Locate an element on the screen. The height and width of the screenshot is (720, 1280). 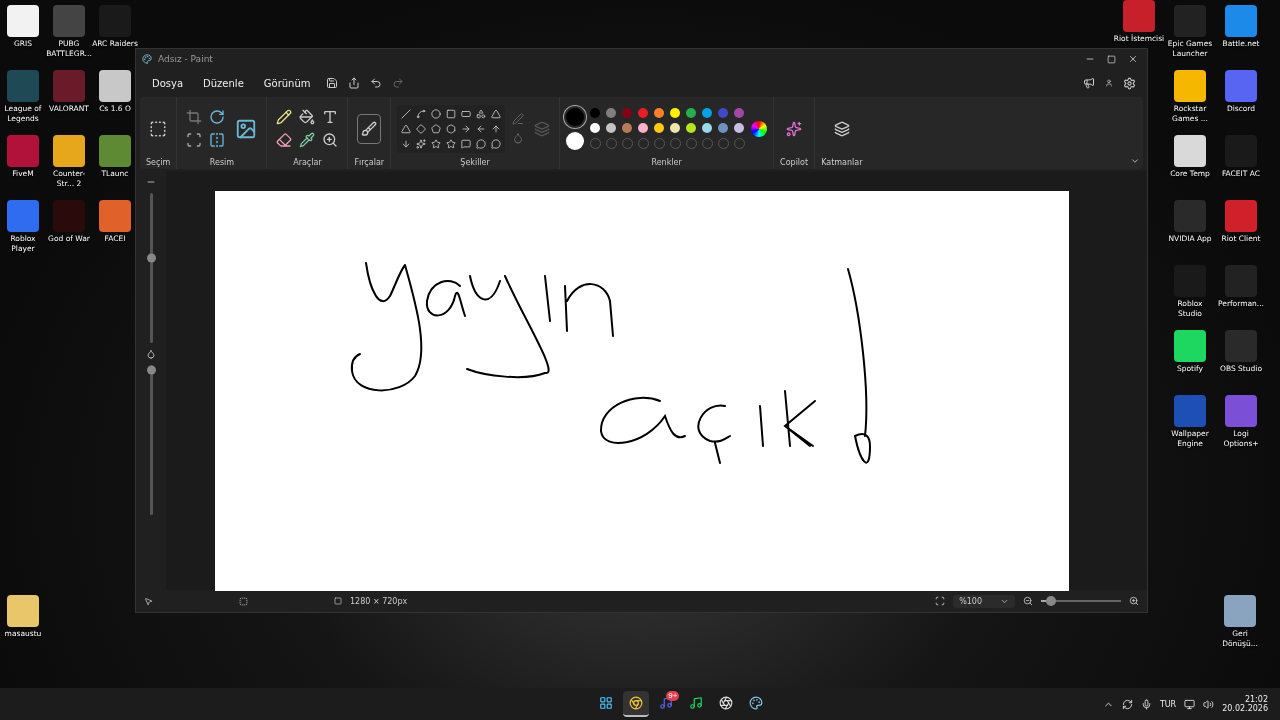
menu-item: Düzenle is located at coordinates (223, 83).